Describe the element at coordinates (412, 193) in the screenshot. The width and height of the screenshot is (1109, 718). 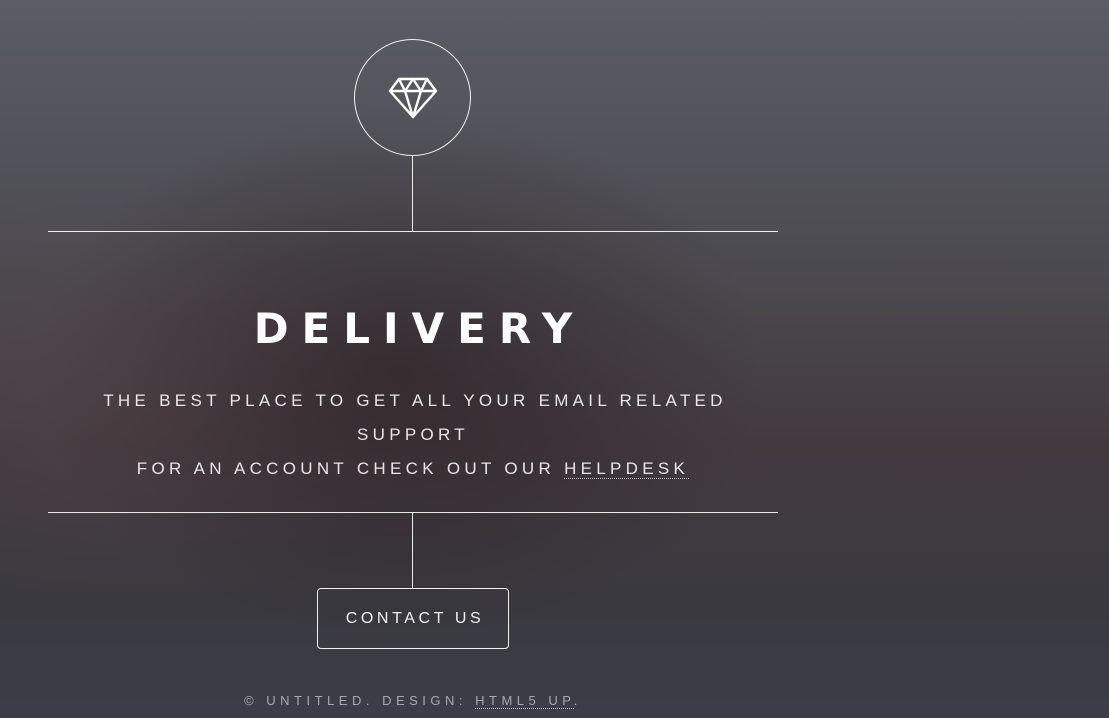
I see `connector-line-top` at that location.